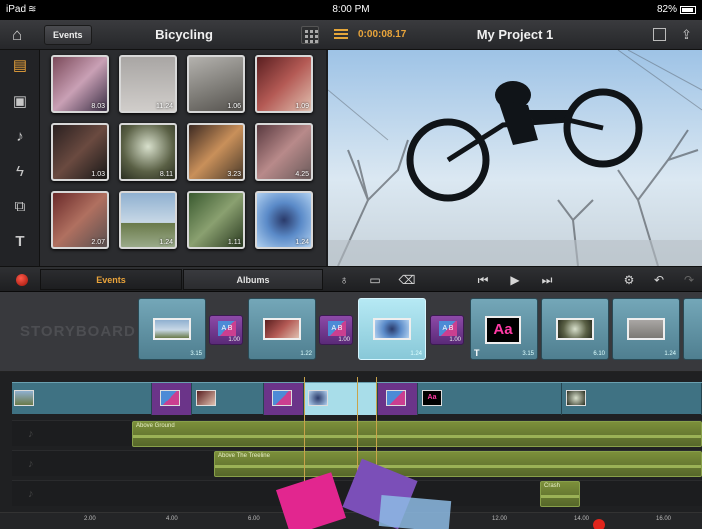  What do you see at coordinates (310, 35) in the screenshot?
I see `grid-view-icon` at bounding box center [310, 35].